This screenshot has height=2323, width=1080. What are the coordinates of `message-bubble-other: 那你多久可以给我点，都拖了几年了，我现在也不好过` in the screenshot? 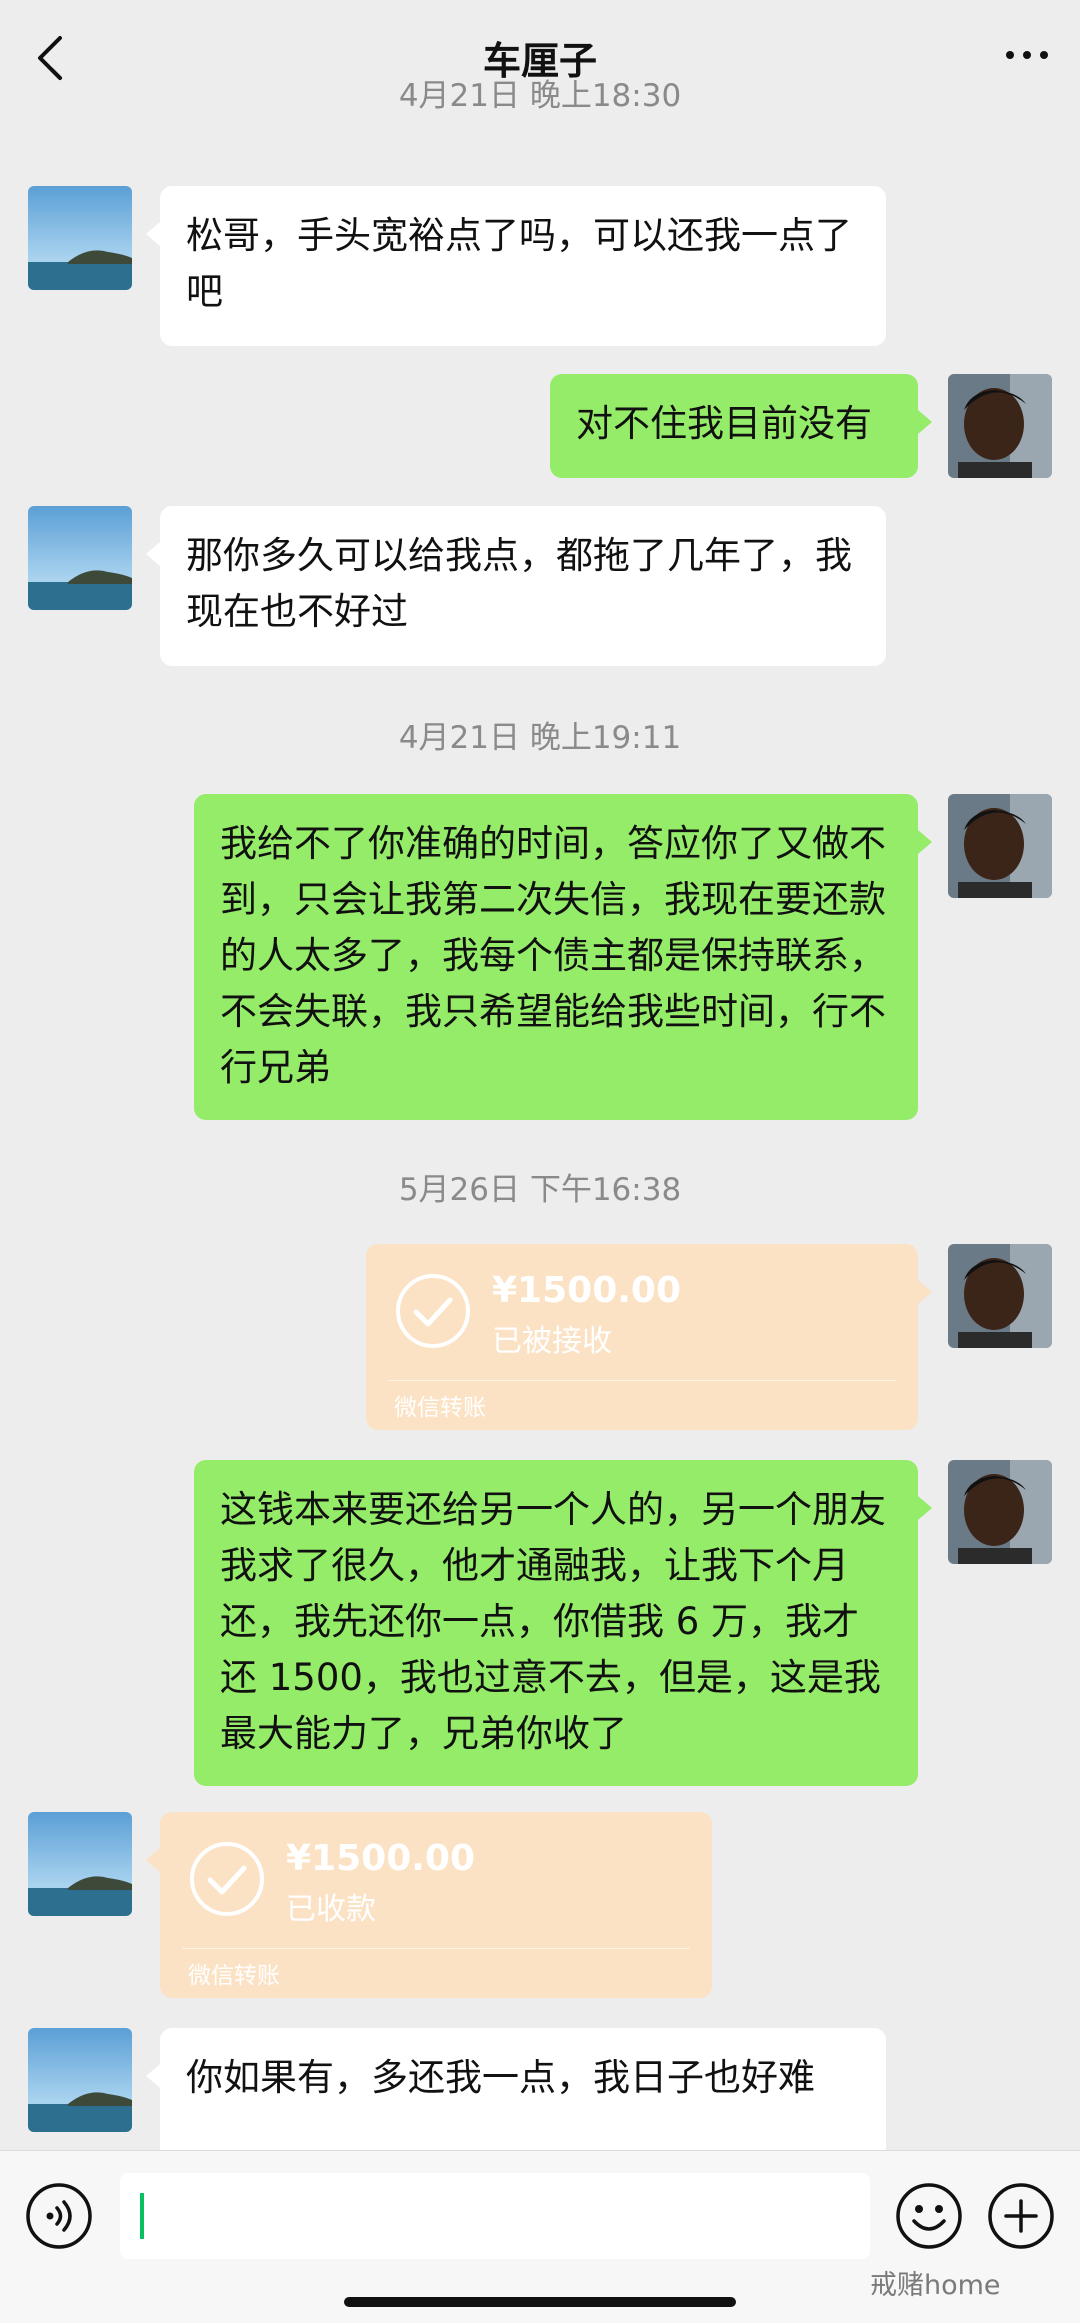 It's located at (516, 586).